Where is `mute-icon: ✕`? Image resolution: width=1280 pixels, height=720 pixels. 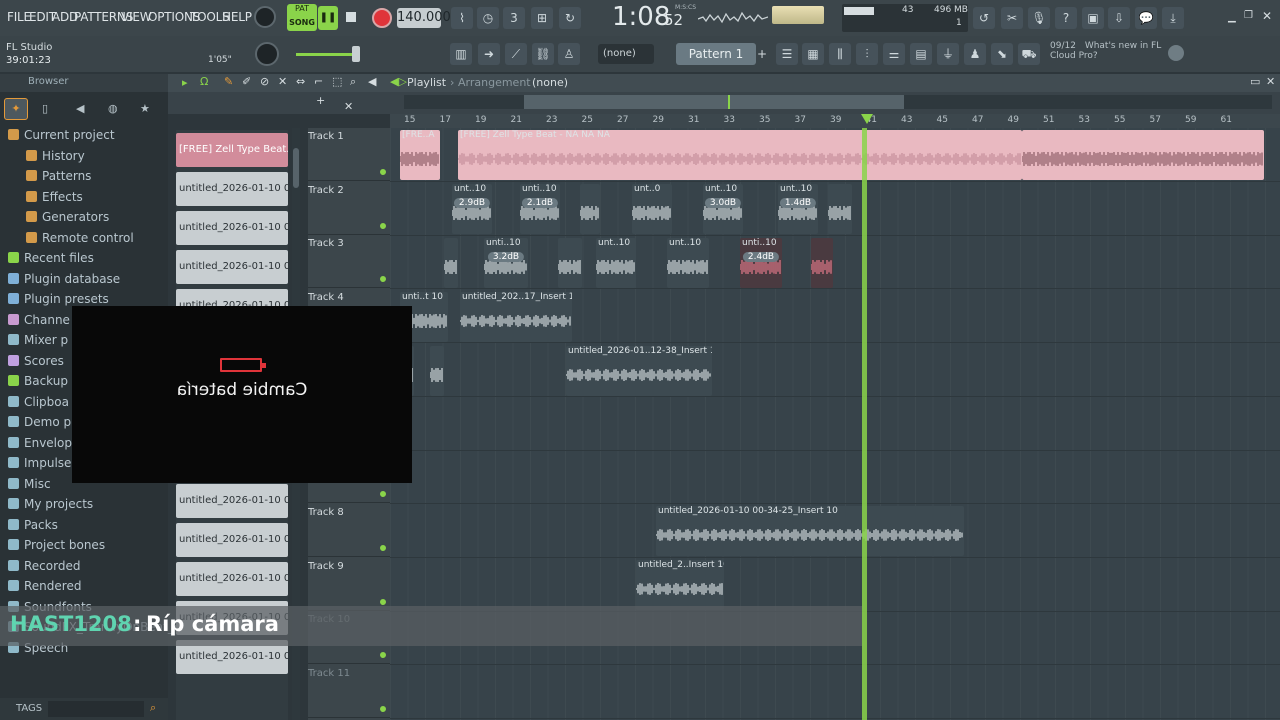
mute-icon: ✕ is located at coordinates (282, 81).